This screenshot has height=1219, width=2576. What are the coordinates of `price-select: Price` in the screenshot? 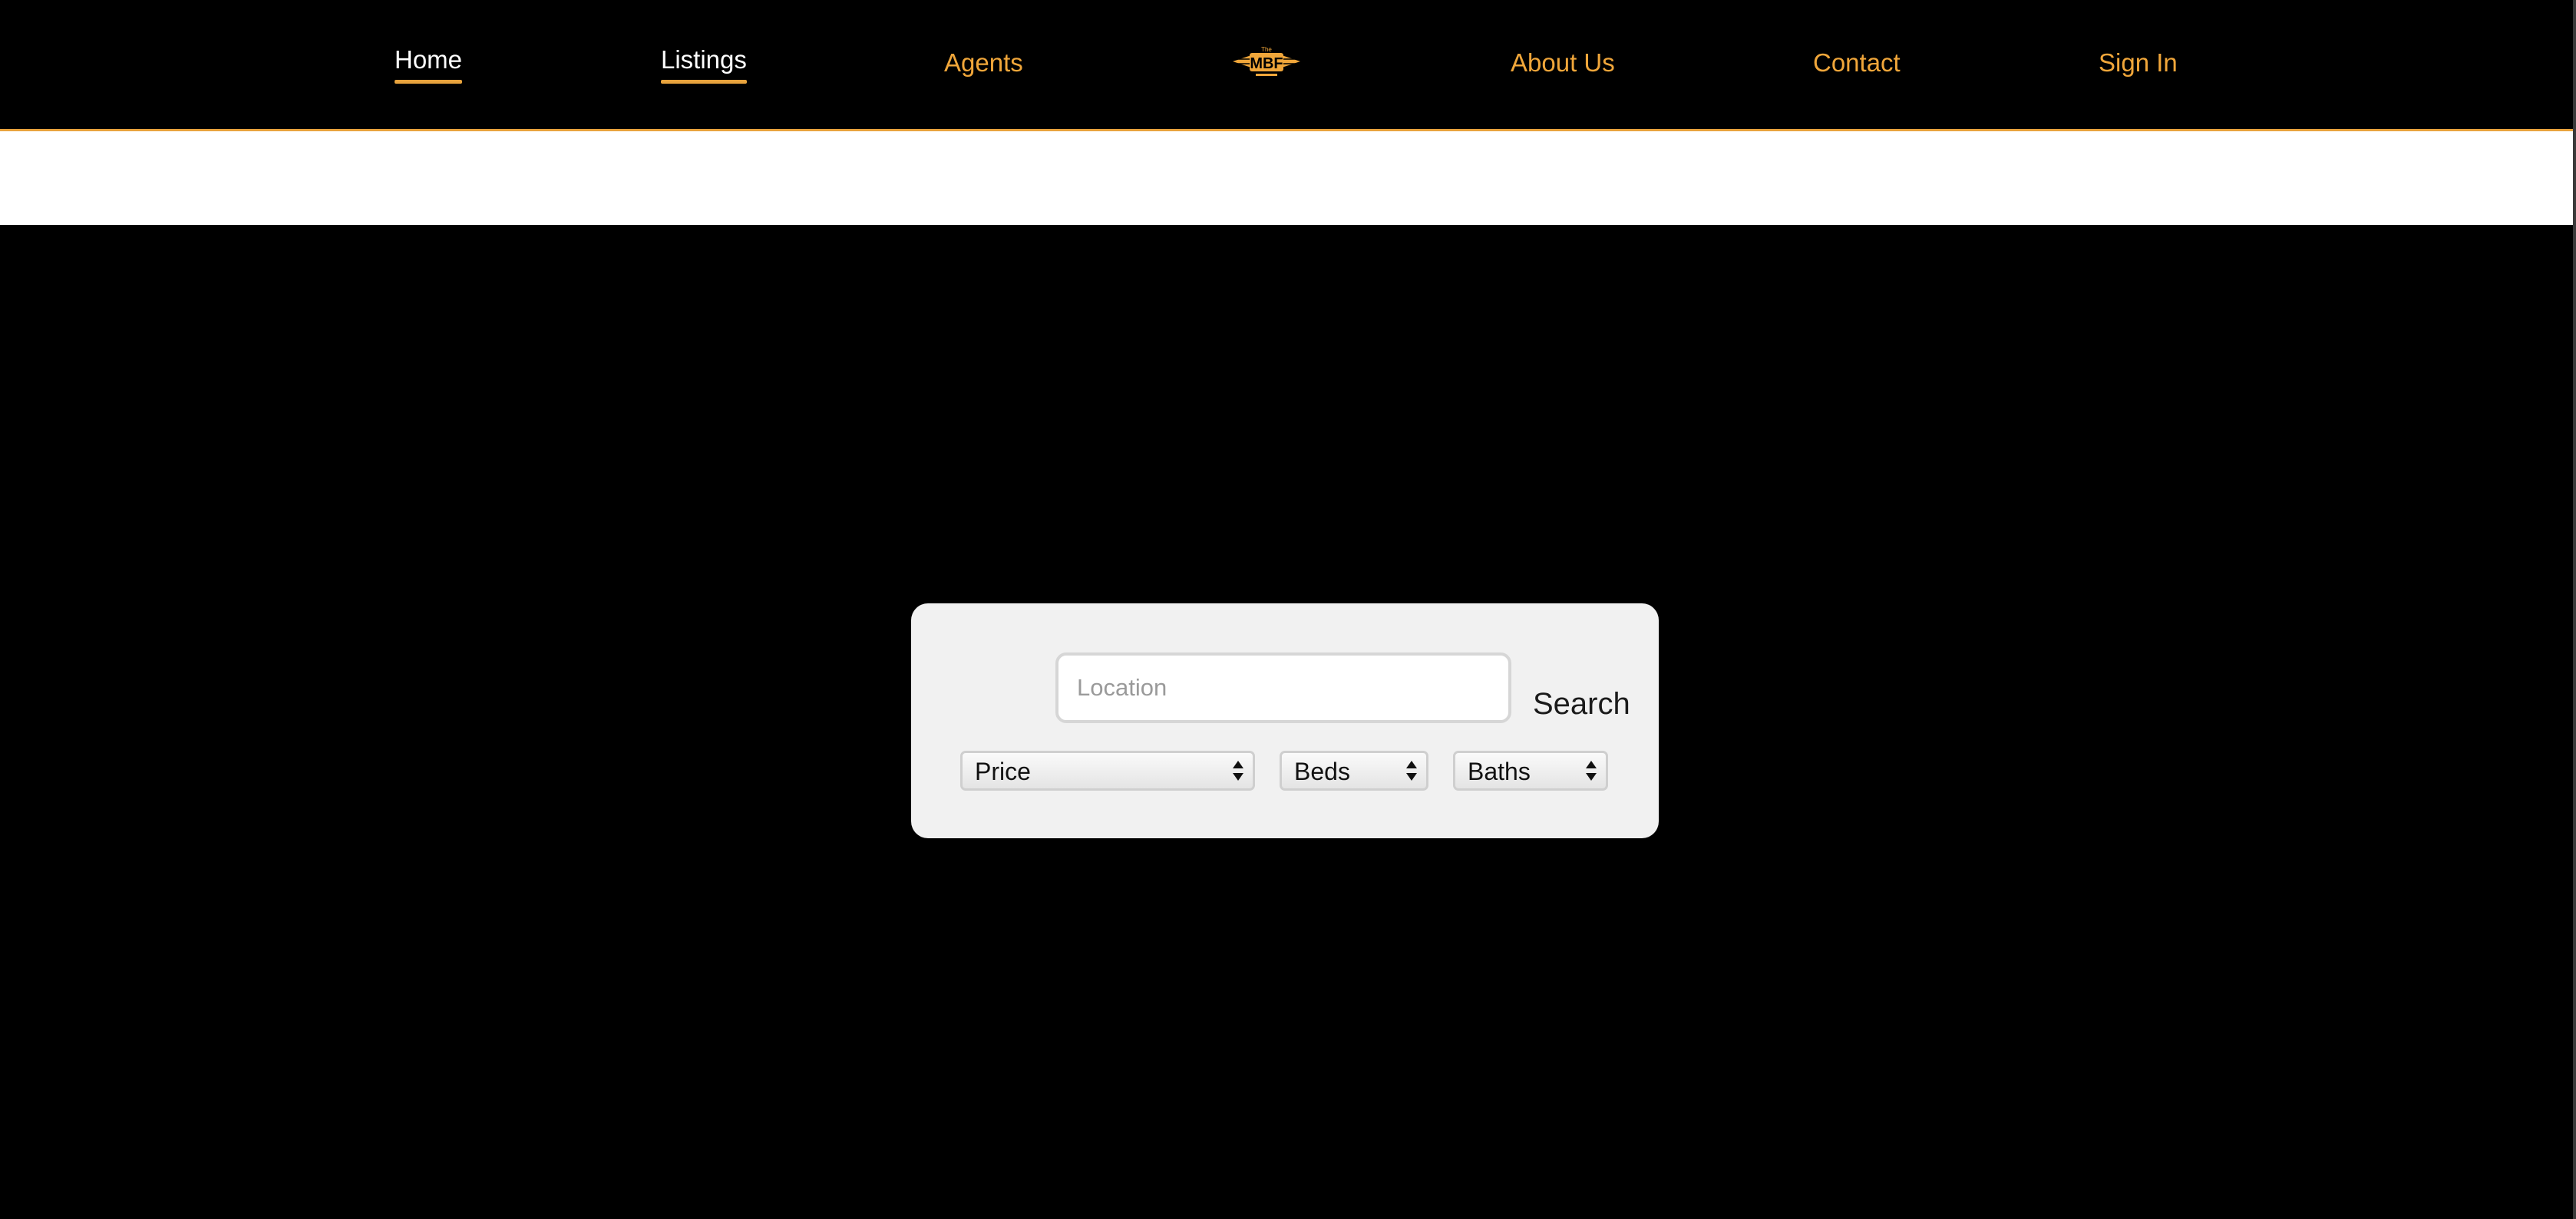 It's located at (1107, 771).